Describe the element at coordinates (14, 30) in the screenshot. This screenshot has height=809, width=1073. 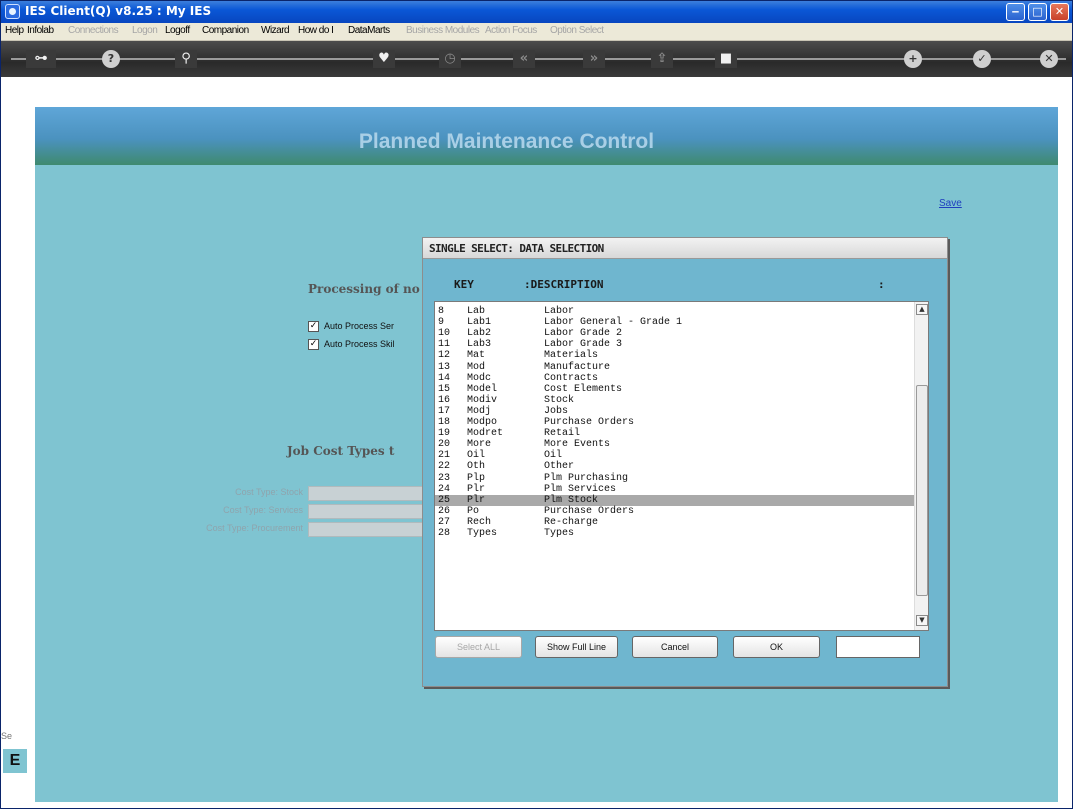
I see `menu-help: Help` at that location.